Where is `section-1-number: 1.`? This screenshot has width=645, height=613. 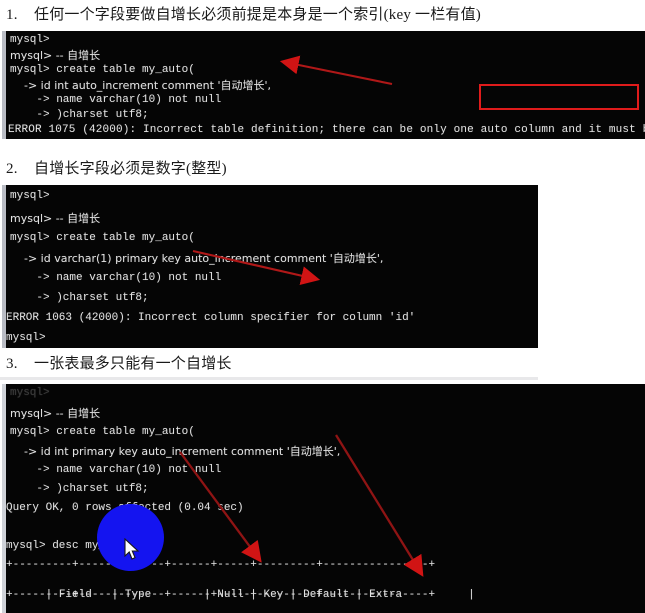 section-1-number: 1. is located at coordinates (12, 15).